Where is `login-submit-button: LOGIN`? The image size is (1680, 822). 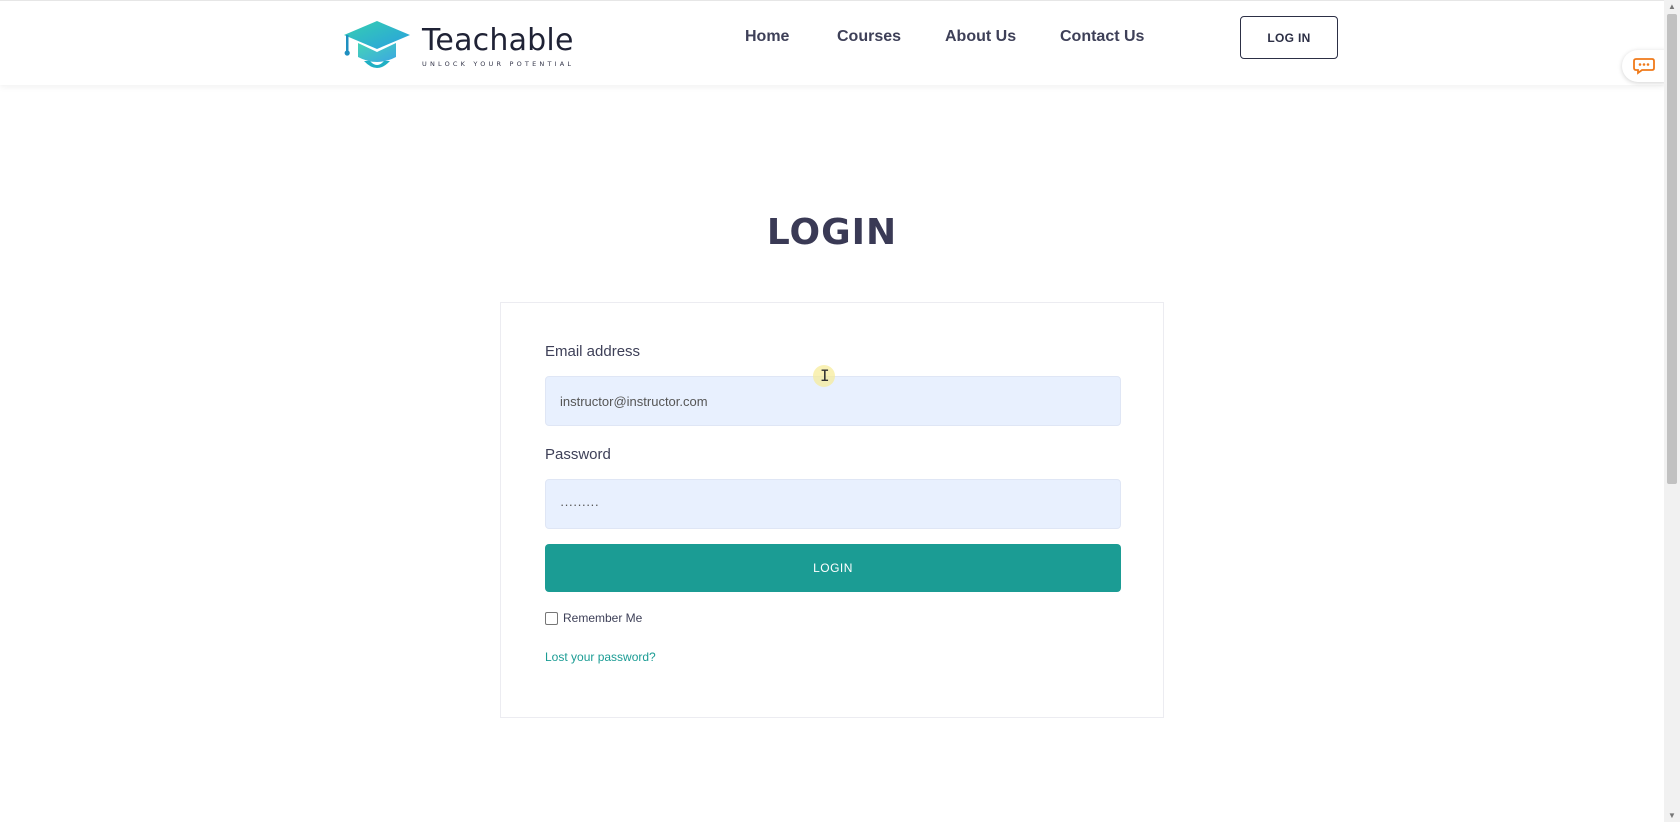
login-submit-button: LOGIN is located at coordinates (833, 568).